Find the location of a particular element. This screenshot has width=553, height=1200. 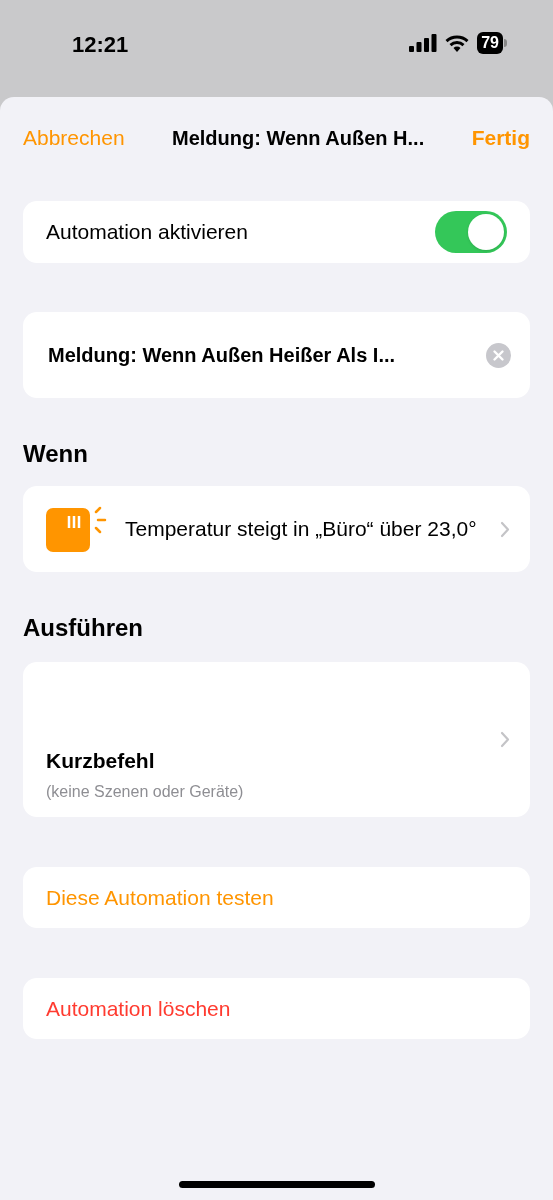

cancel-button: Abbrechen is located at coordinates (74, 138).